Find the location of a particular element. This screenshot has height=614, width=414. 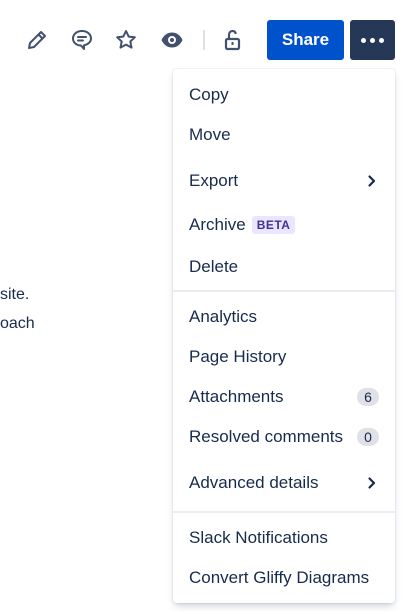

page-toolbar: Share is located at coordinates (207, 40).